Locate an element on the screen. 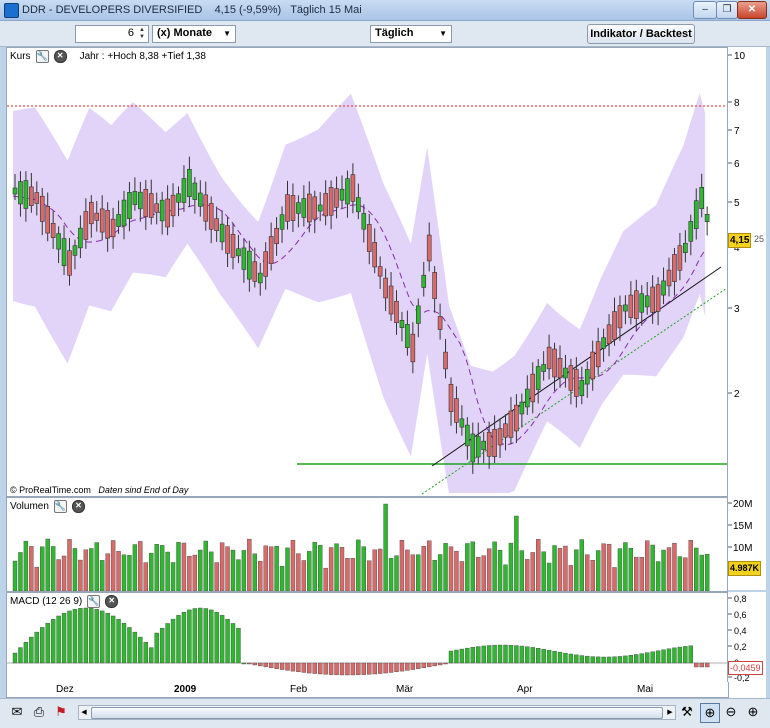 This screenshot has width=770, height=728. print-icon: ⎙ is located at coordinates (39, 712).